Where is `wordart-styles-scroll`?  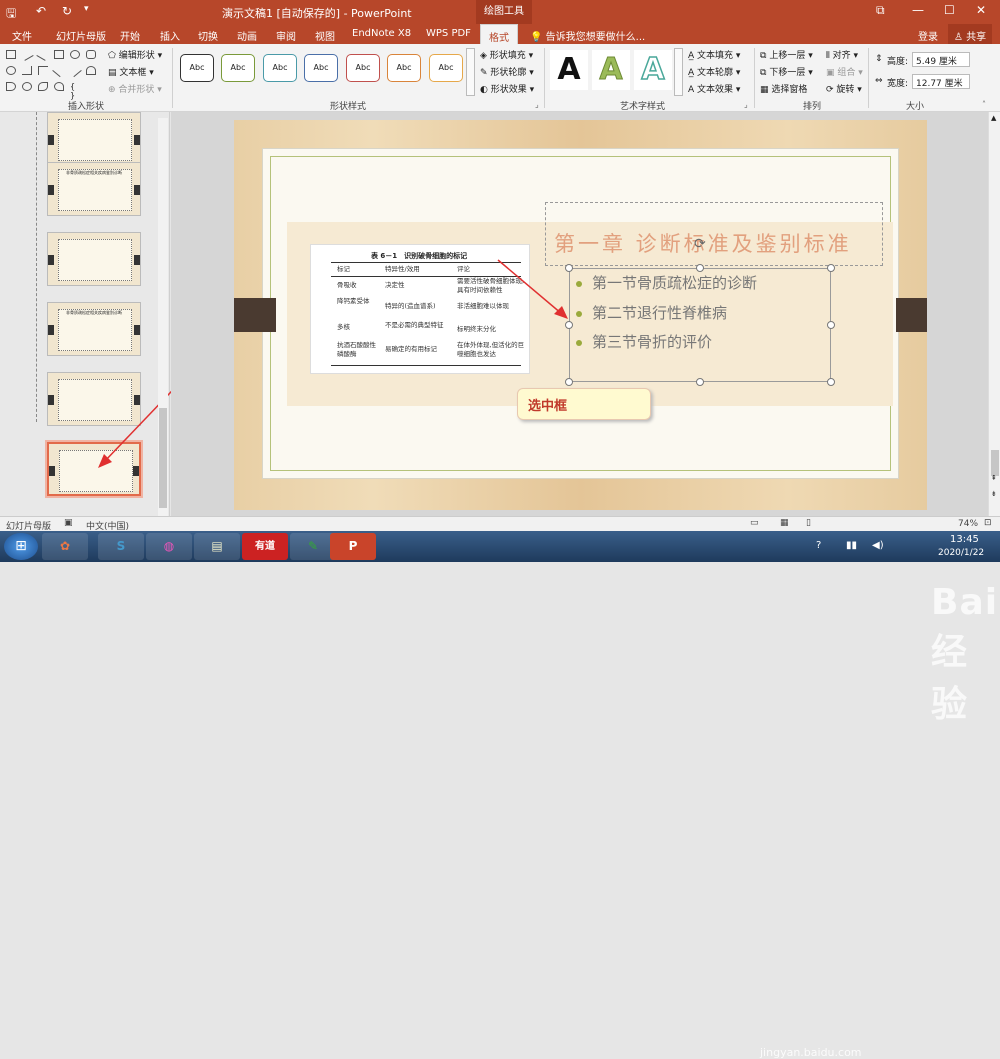 wordart-styles-scroll is located at coordinates (678, 72).